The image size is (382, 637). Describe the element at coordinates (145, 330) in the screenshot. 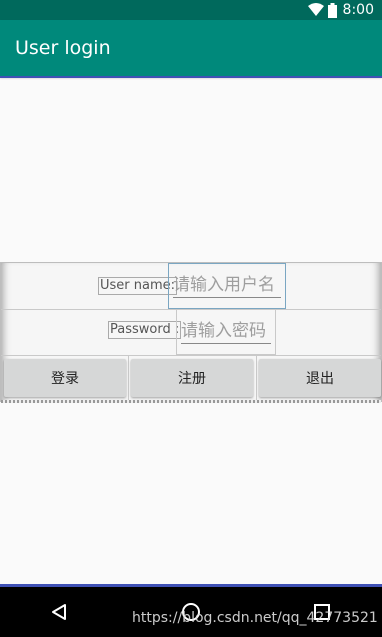

I see `password-label: Password :` at that location.